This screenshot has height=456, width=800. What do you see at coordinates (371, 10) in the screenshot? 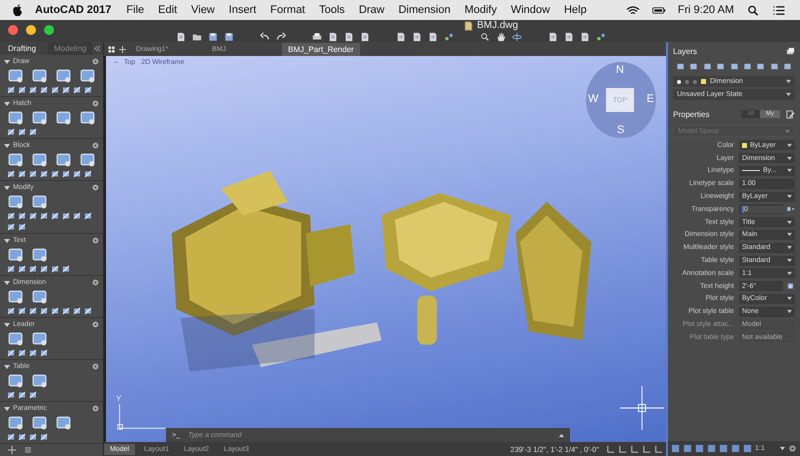
I see `menu-item: Draw` at bounding box center [371, 10].